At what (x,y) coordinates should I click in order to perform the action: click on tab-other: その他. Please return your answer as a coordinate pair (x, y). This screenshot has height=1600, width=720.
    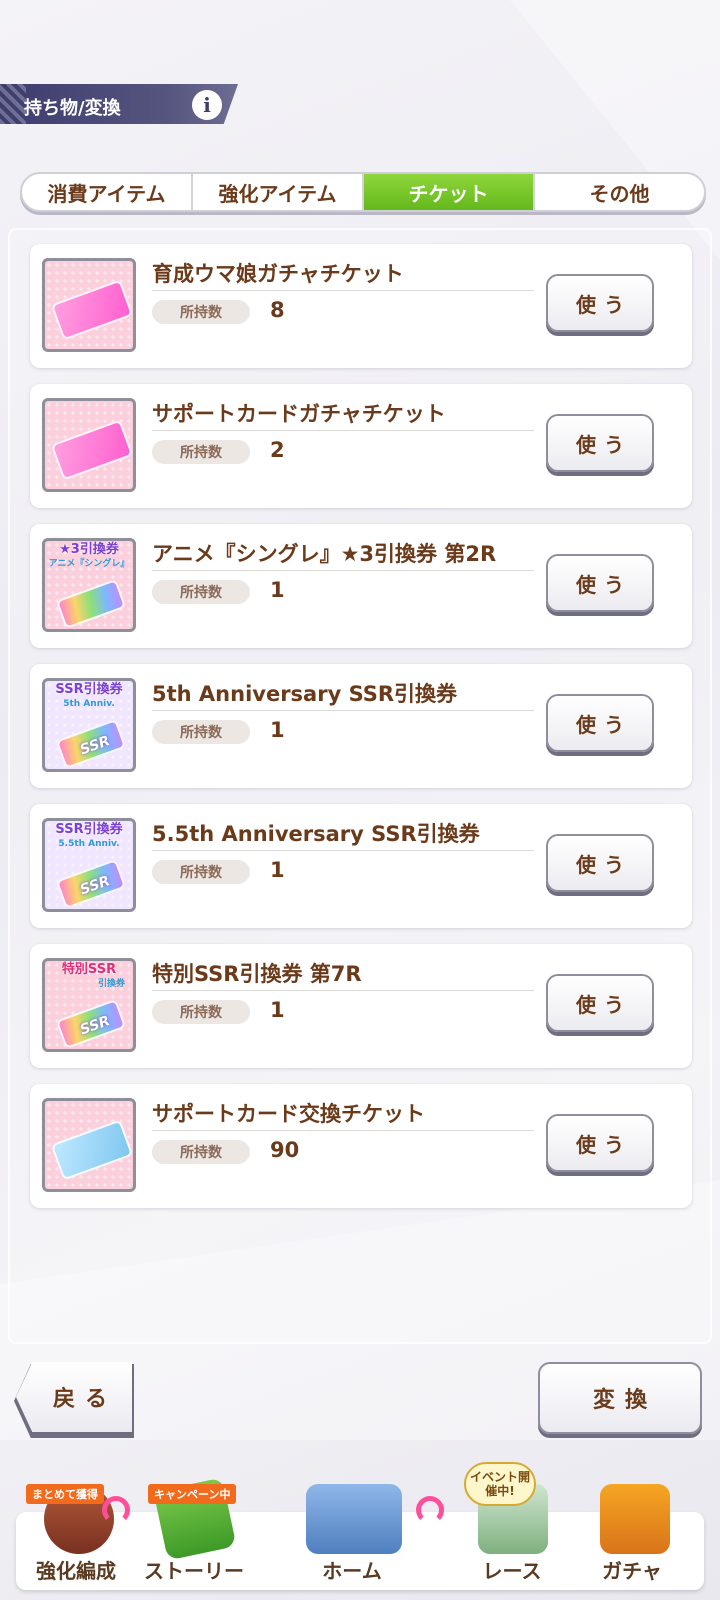
    Looking at the image, I should click on (619, 192).